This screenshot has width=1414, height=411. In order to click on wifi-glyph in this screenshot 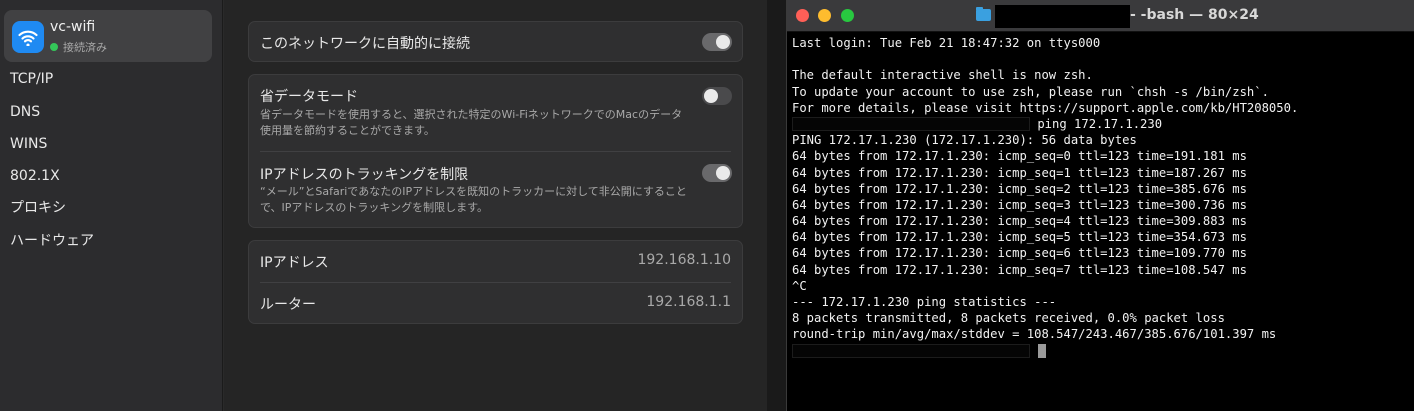, I will do `click(28, 38)`.